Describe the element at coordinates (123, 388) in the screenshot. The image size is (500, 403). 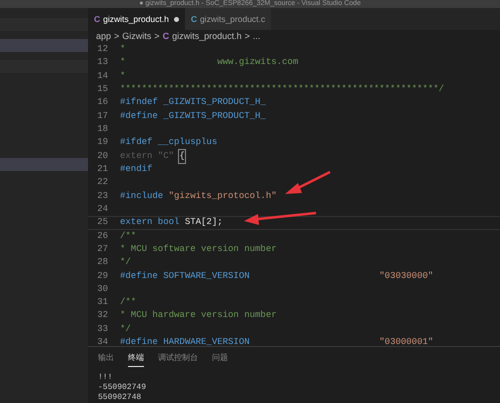
I see `terminal-line: -550902749` at that location.